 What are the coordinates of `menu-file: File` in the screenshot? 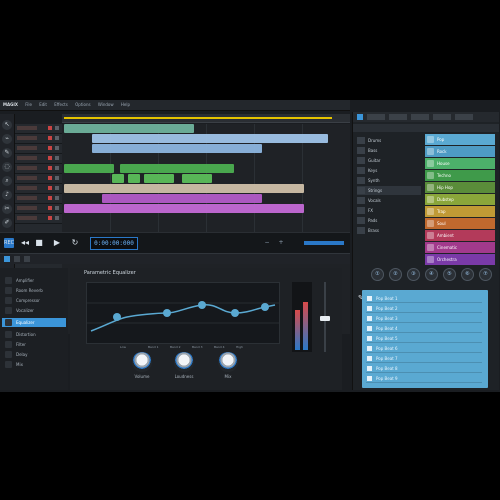 It's located at (28, 105).